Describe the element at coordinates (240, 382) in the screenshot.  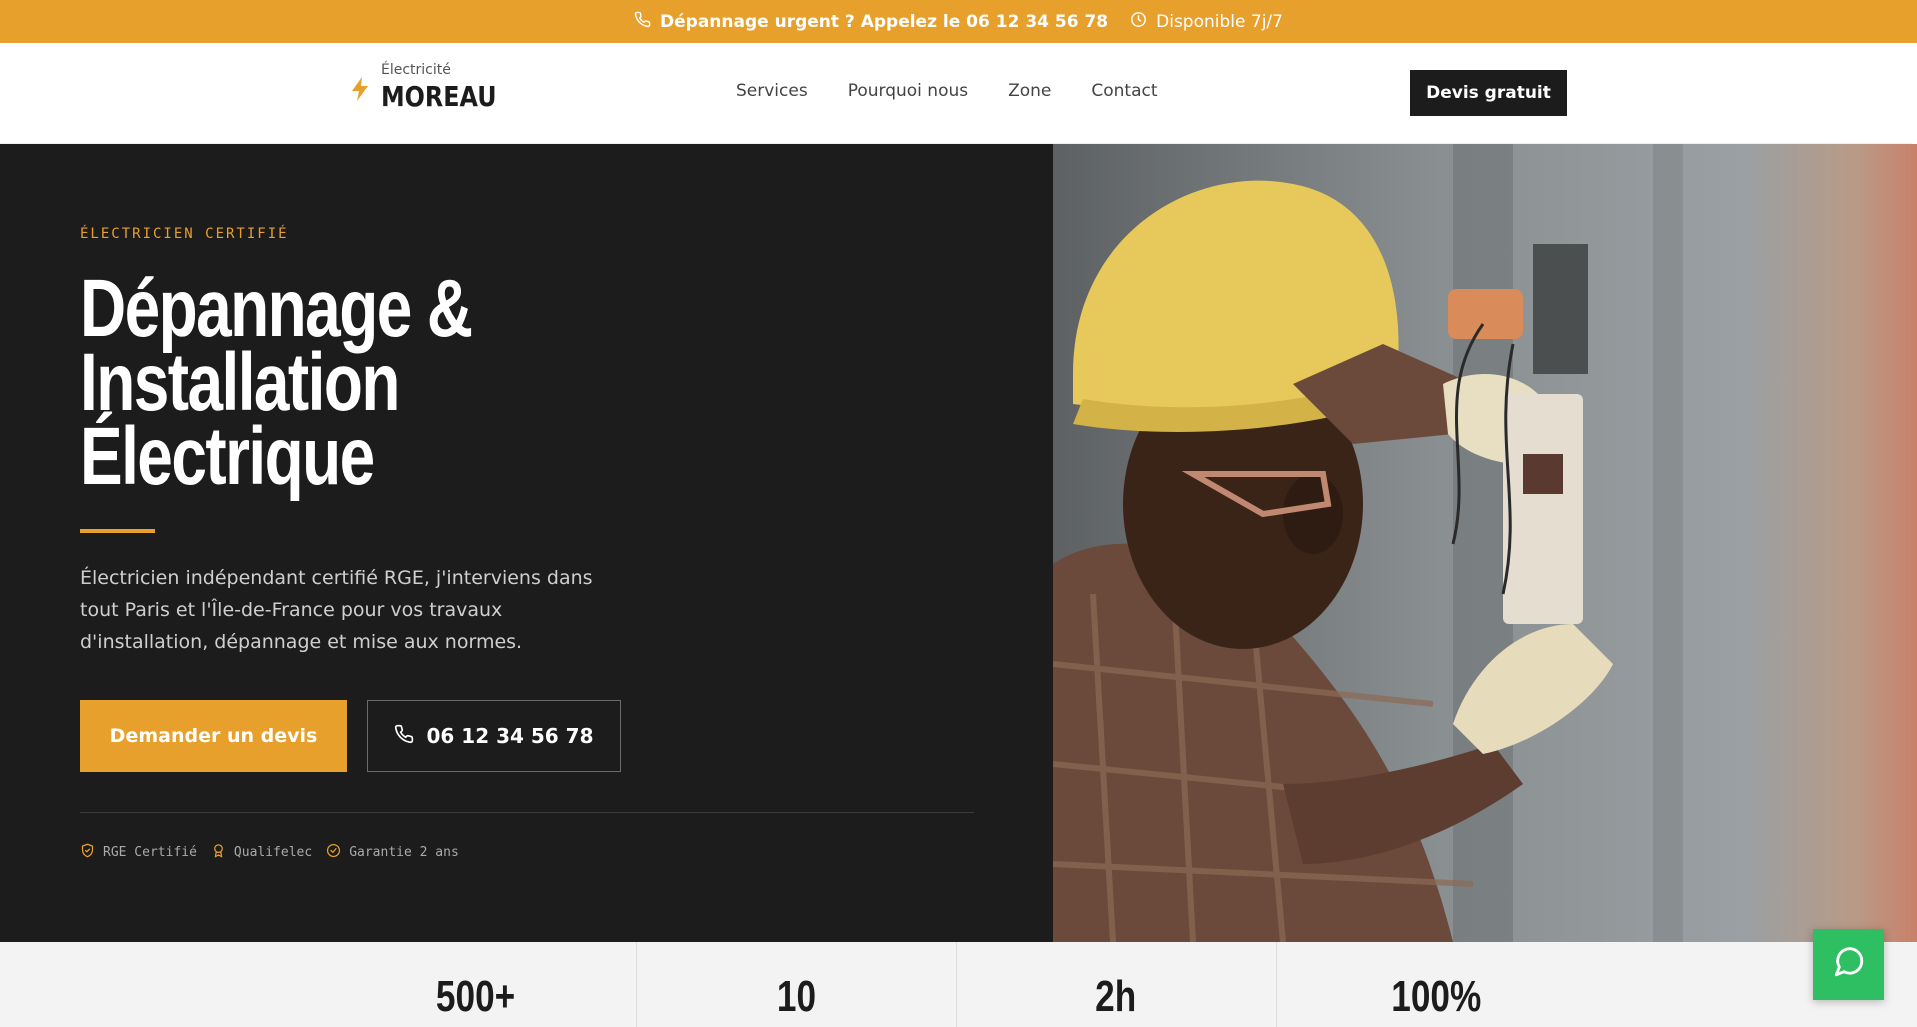
I see `hero-title-line: Installation` at that location.